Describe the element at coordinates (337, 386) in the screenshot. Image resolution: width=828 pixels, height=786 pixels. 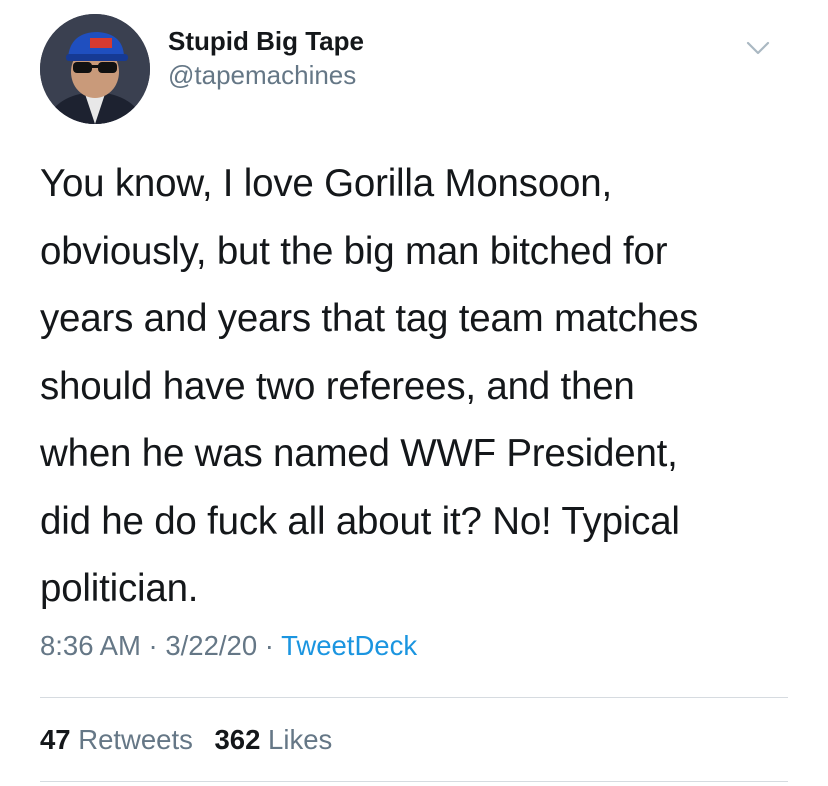
I see `tweet-line: should have two referees, and then` at that location.